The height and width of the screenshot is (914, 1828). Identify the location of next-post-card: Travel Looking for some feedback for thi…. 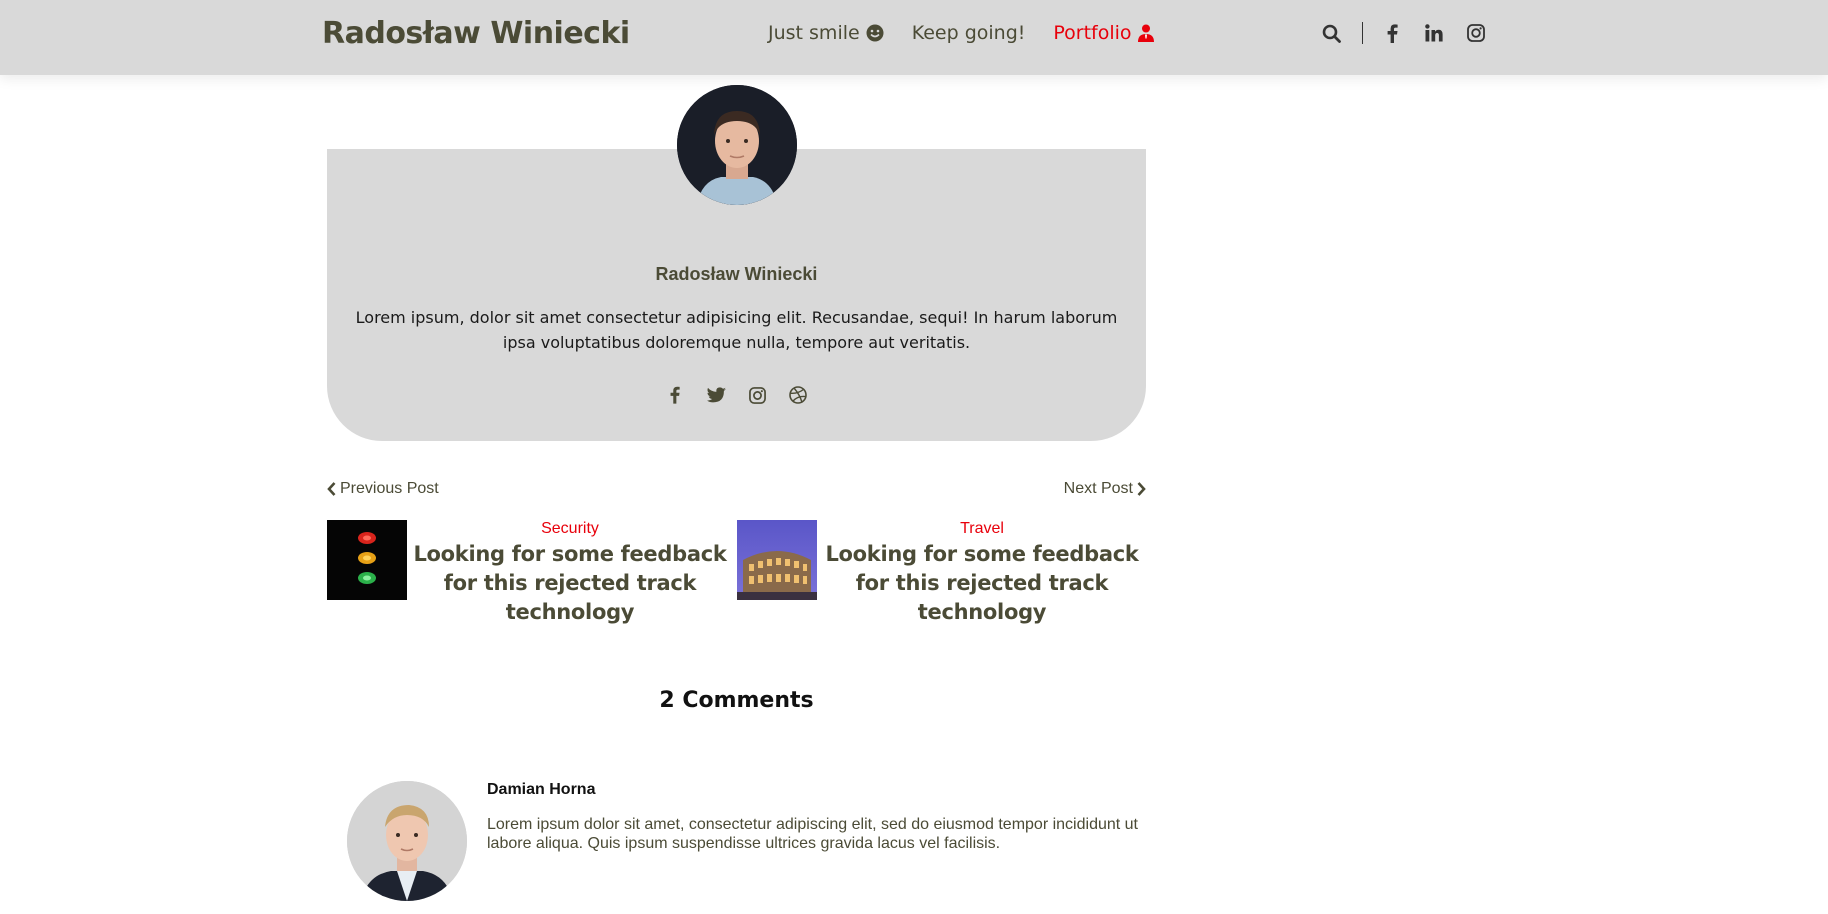
(942, 573).